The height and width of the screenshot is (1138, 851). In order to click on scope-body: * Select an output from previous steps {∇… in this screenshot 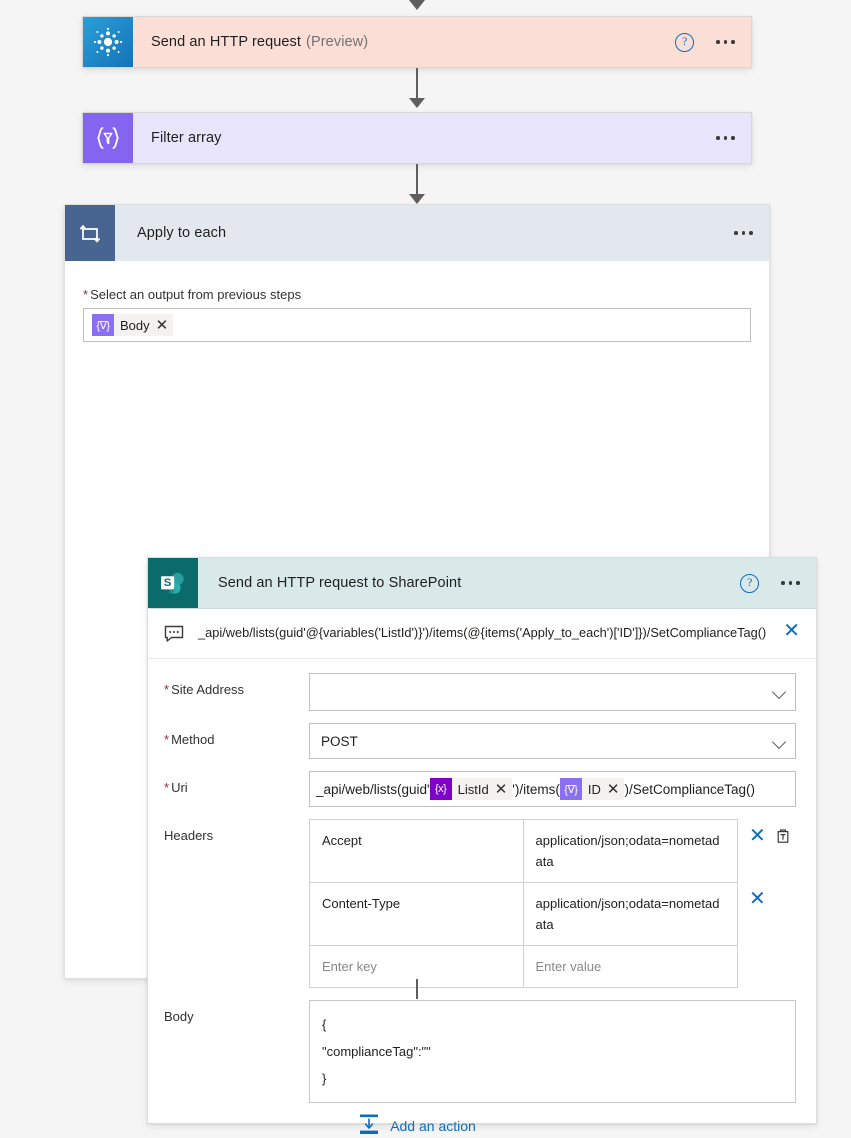, I will do `click(417, 301)`.